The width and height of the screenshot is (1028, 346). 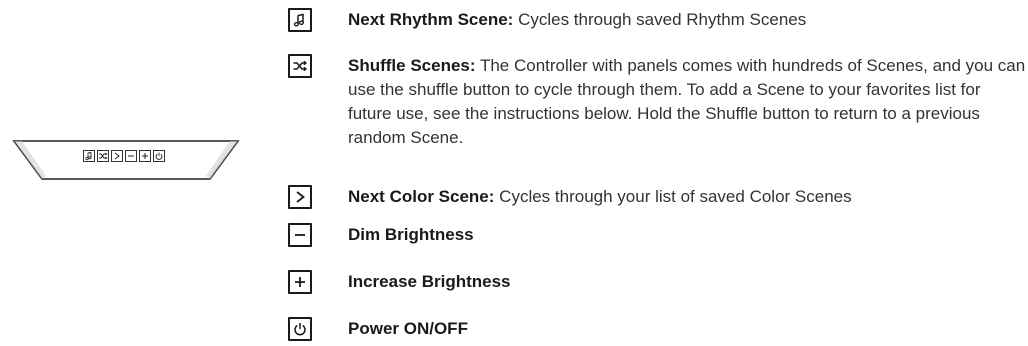 I want to click on controller-chevron-right-icon, so click(x=117, y=156).